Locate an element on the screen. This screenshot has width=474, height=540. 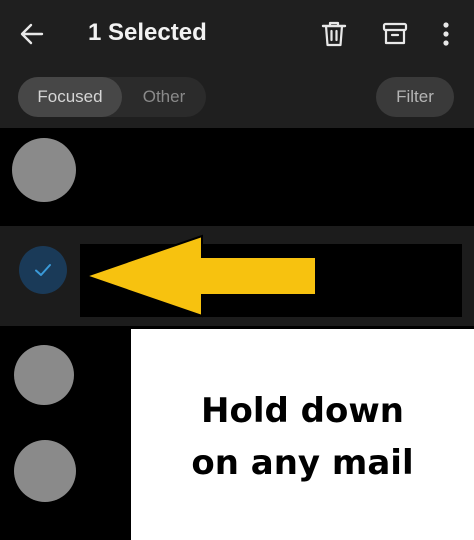
instruction-line-1: Hold down is located at coordinates (302, 411).